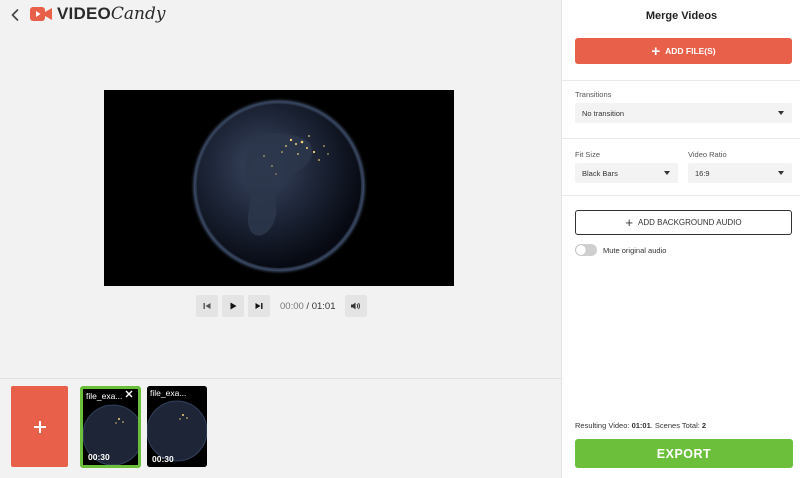  I want to click on videocandy-logo: VIDEO Candy, so click(97, 14).